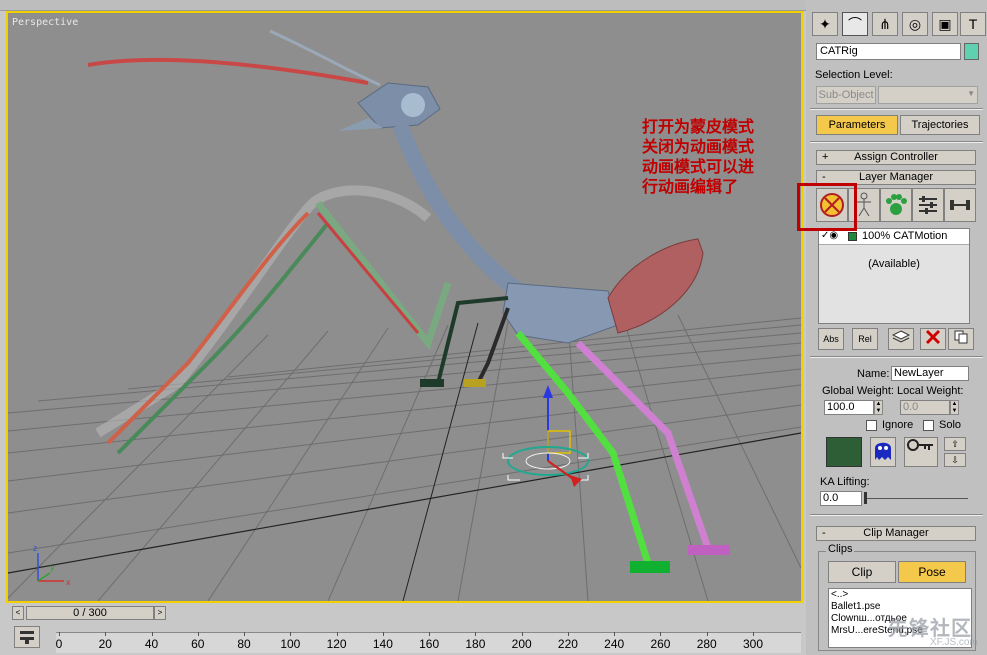 The width and height of the screenshot is (987, 655). What do you see at coordinates (841, 498) in the screenshot?
I see `ka-lifting-field: 0.0` at bounding box center [841, 498].